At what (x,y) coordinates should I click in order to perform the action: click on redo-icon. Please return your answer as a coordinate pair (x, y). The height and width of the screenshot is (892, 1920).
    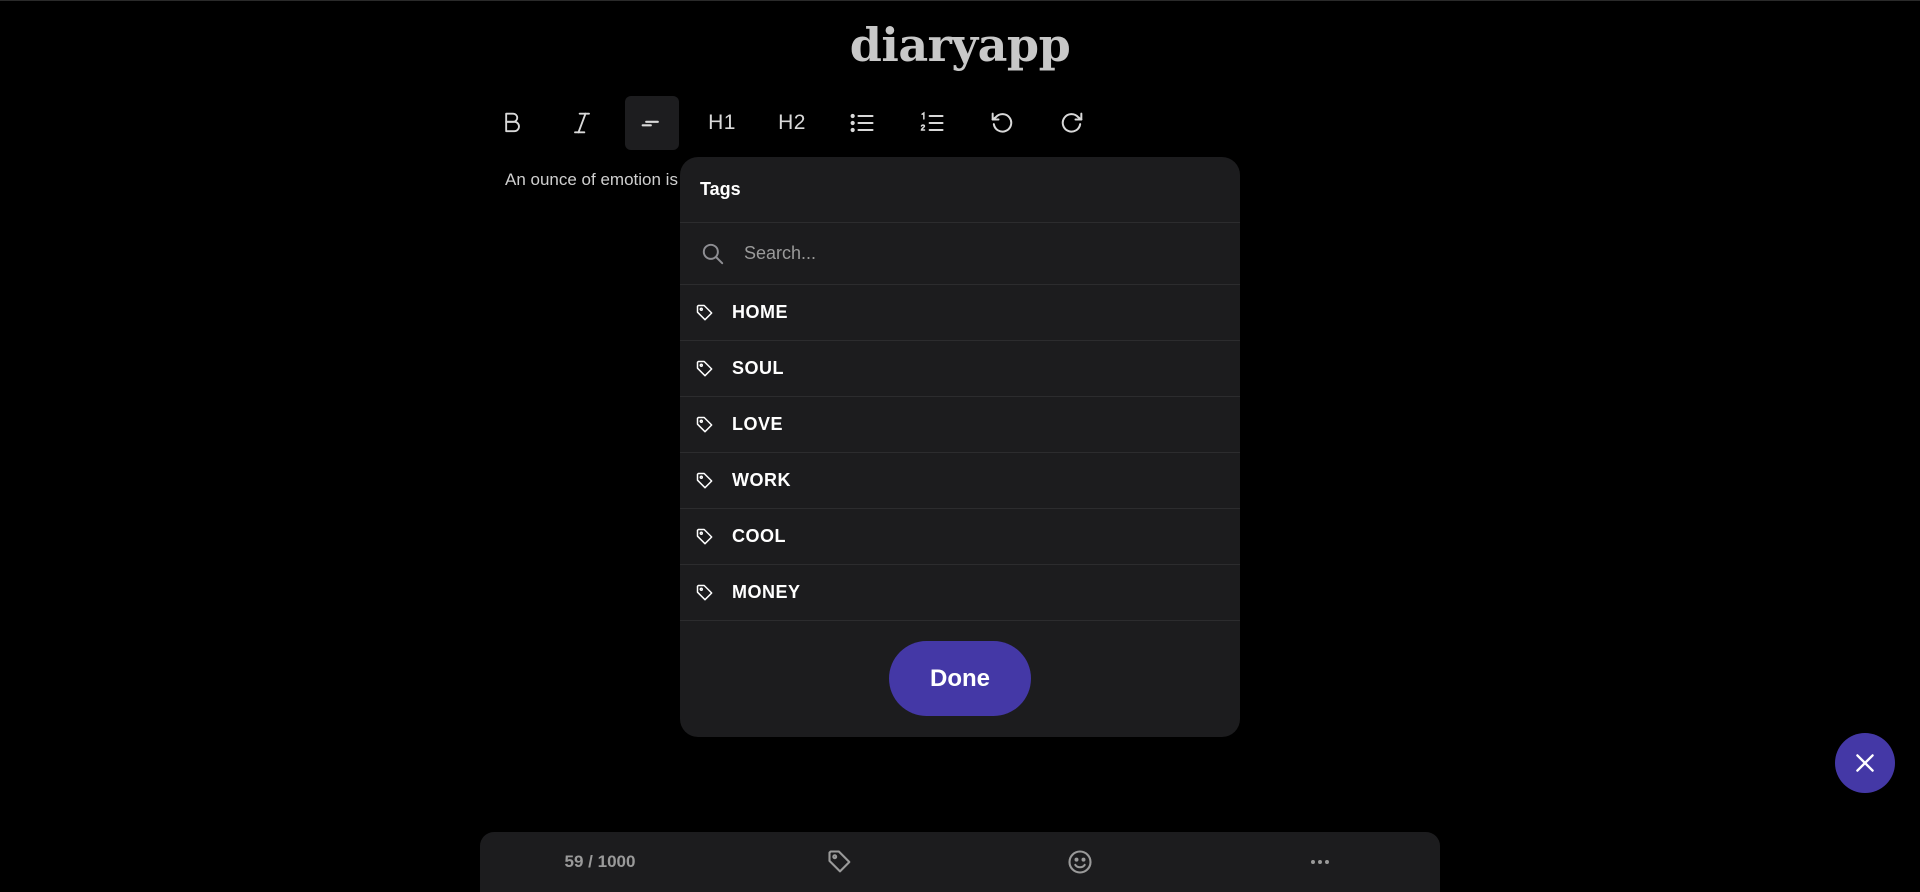
    Looking at the image, I should click on (1072, 122).